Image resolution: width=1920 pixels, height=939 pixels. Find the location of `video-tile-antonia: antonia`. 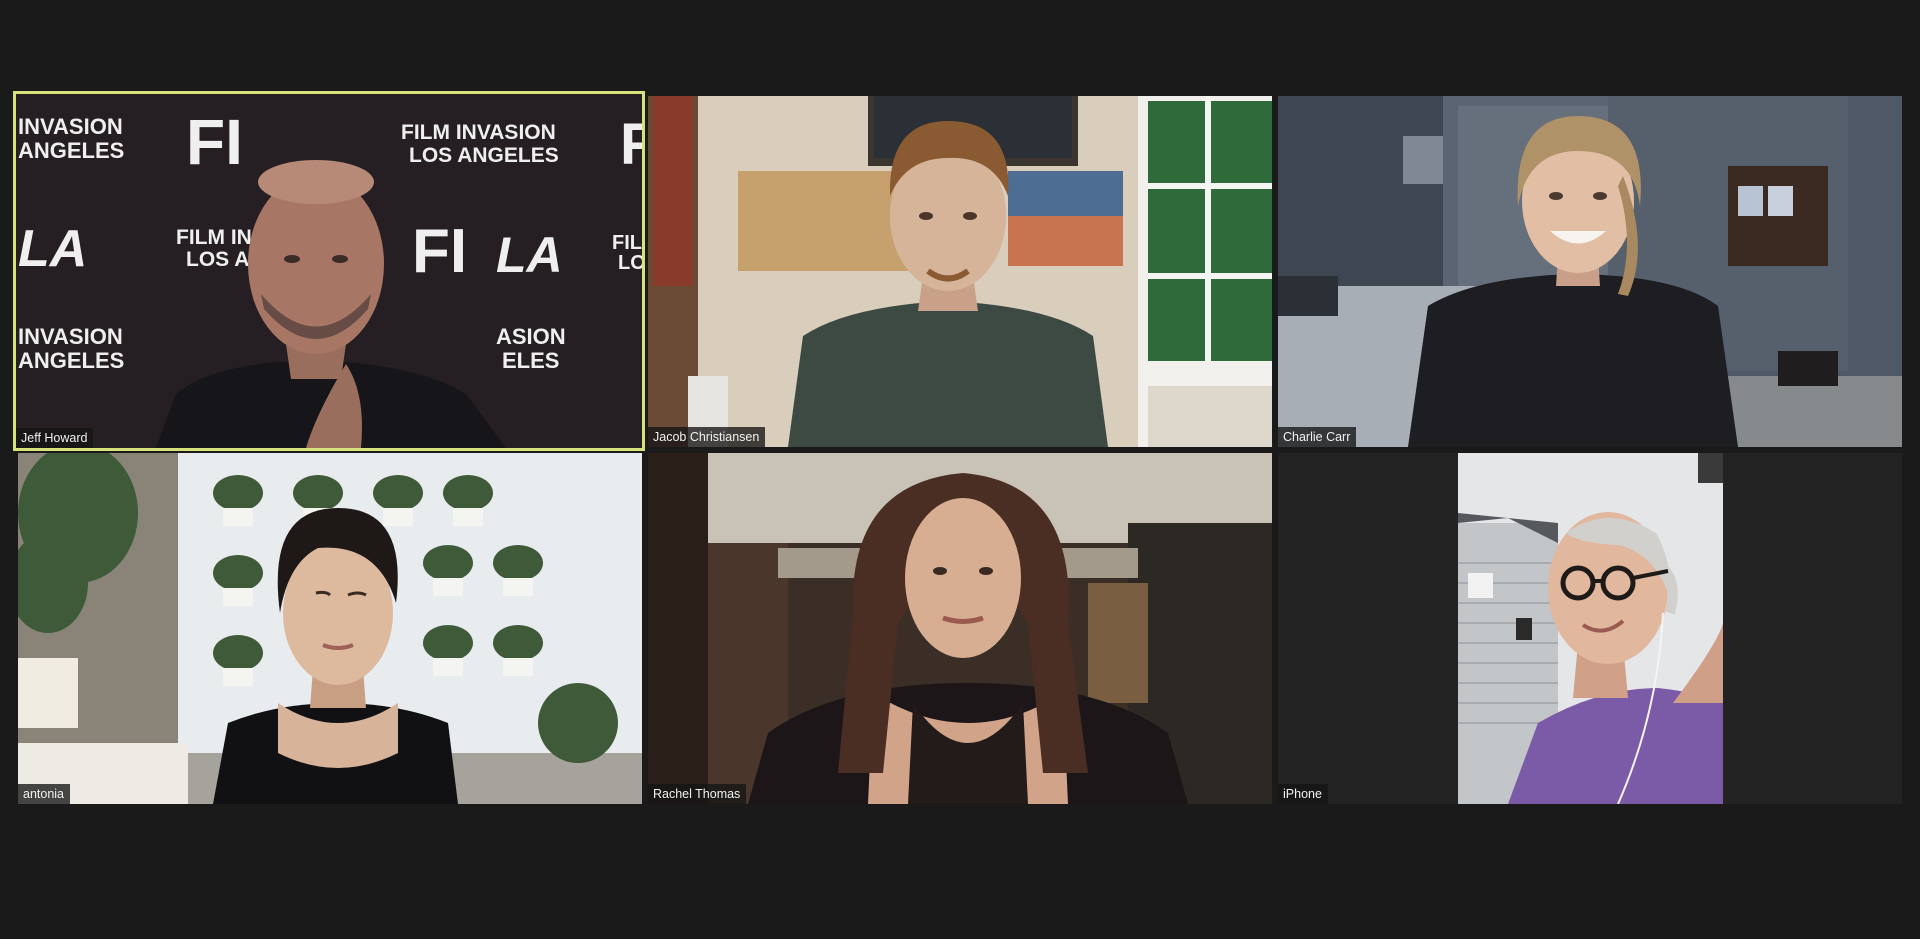

video-tile-antonia: antonia is located at coordinates (330, 628).